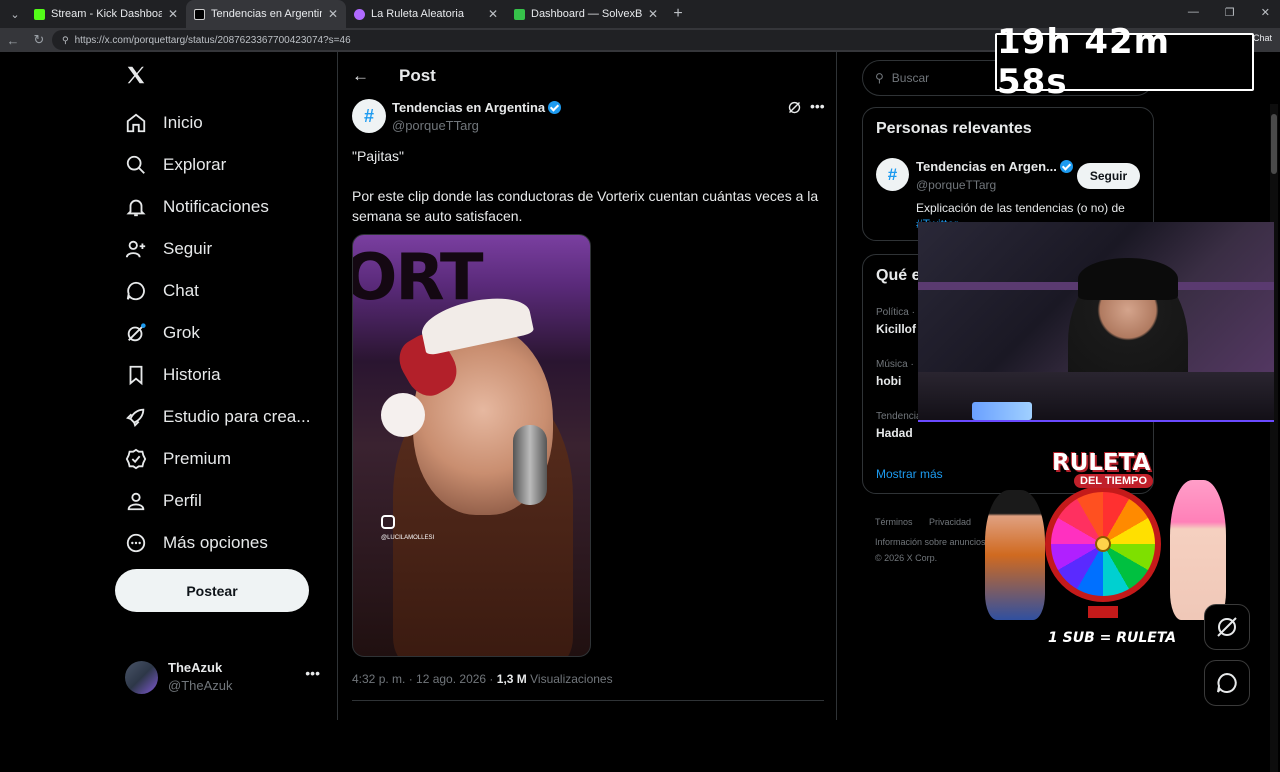 Image resolution: width=1280 pixels, height=772 pixels. I want to click on relevant-people-title: Personas relevantes, so click(954, 128).